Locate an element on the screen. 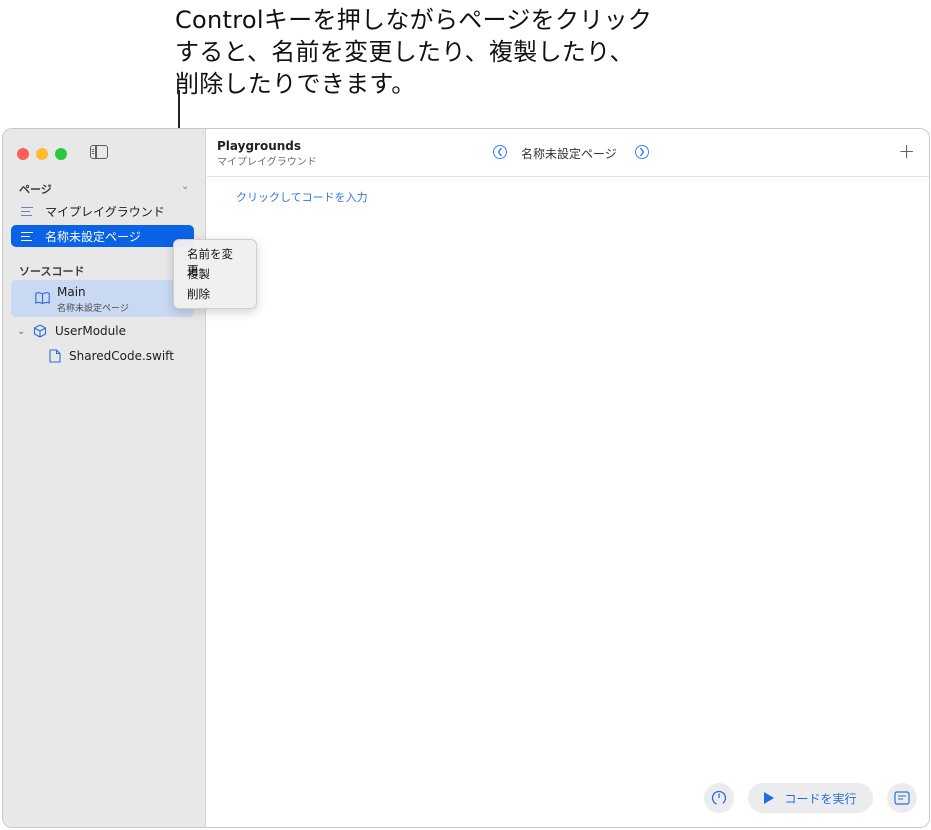 The height and width of the screenshot is (830, 931). app-title: Playgrounds is located at coordinates (259, 146).